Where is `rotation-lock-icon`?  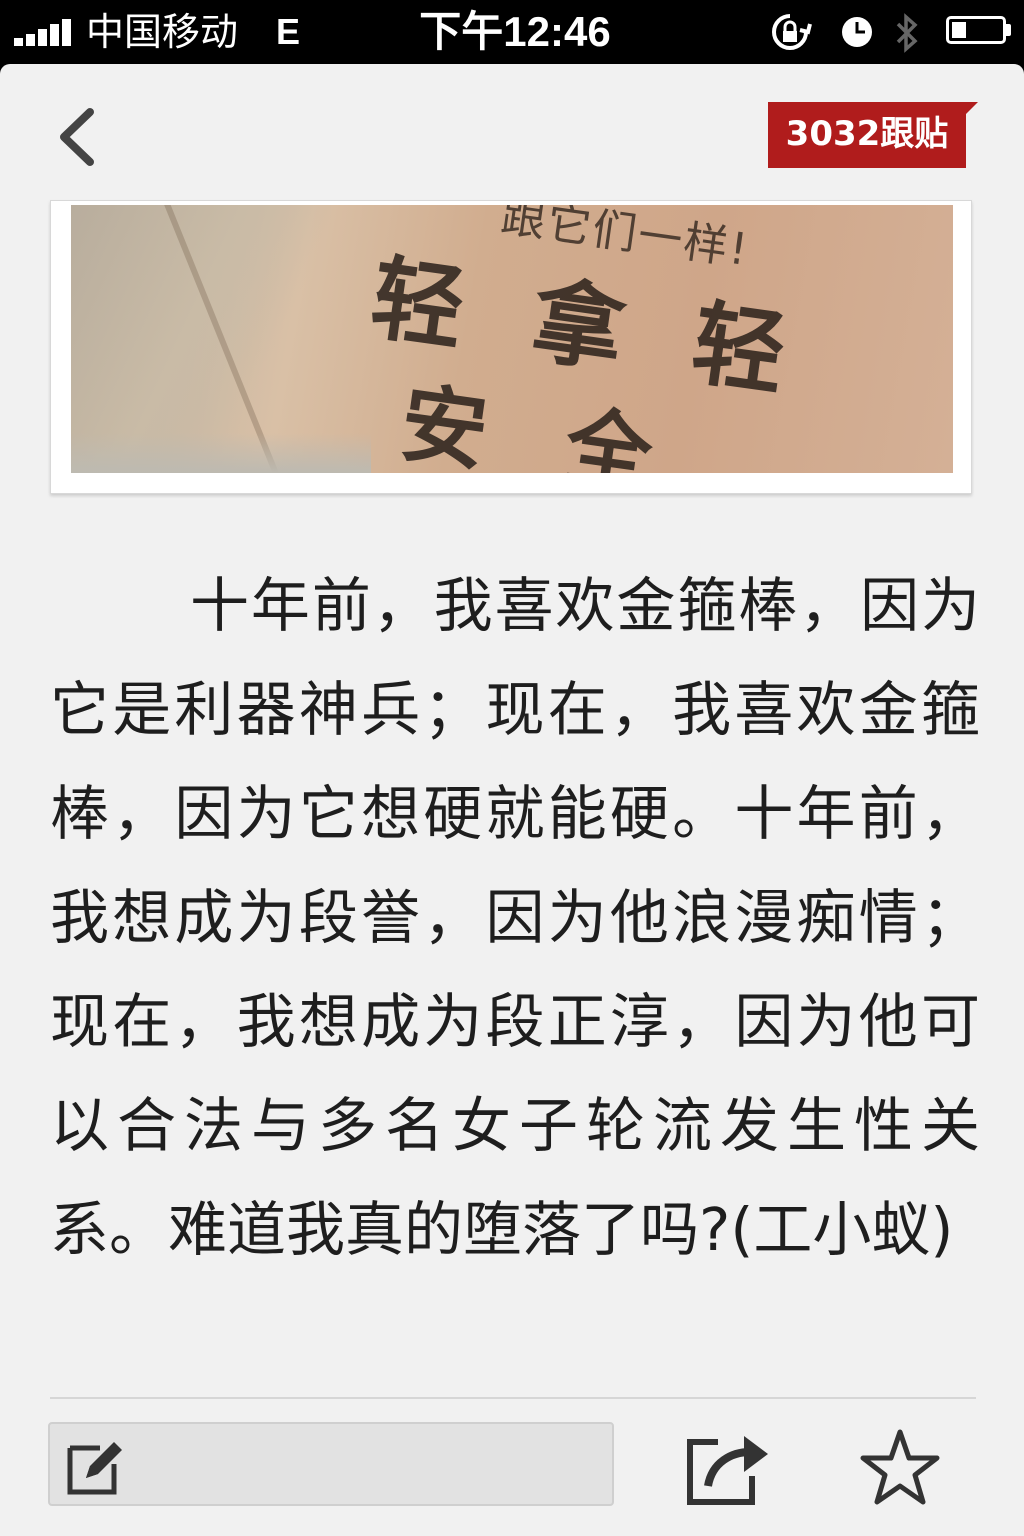
rotation-lock-icon is located at coordinates (792, 32).